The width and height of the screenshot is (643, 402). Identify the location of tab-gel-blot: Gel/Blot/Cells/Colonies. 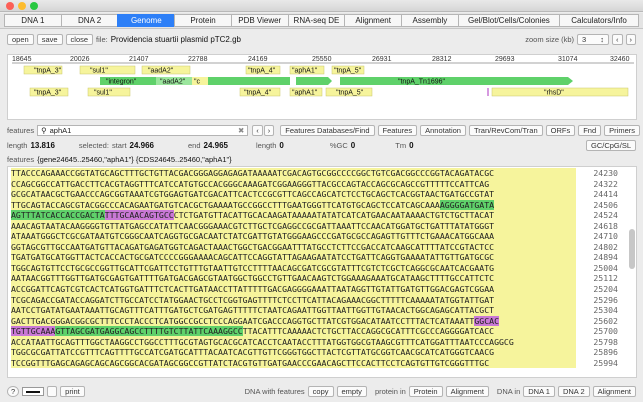
(508, 20).